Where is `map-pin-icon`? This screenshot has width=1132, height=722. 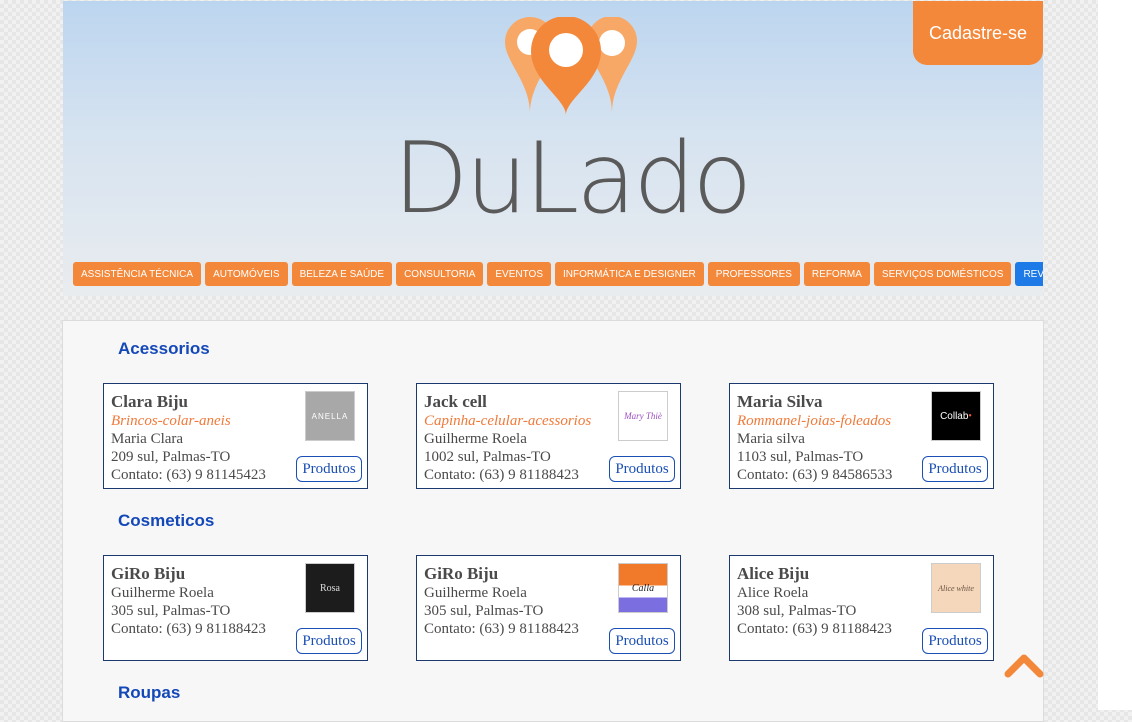
map-pin-icon is located at coordinates (571, 66).